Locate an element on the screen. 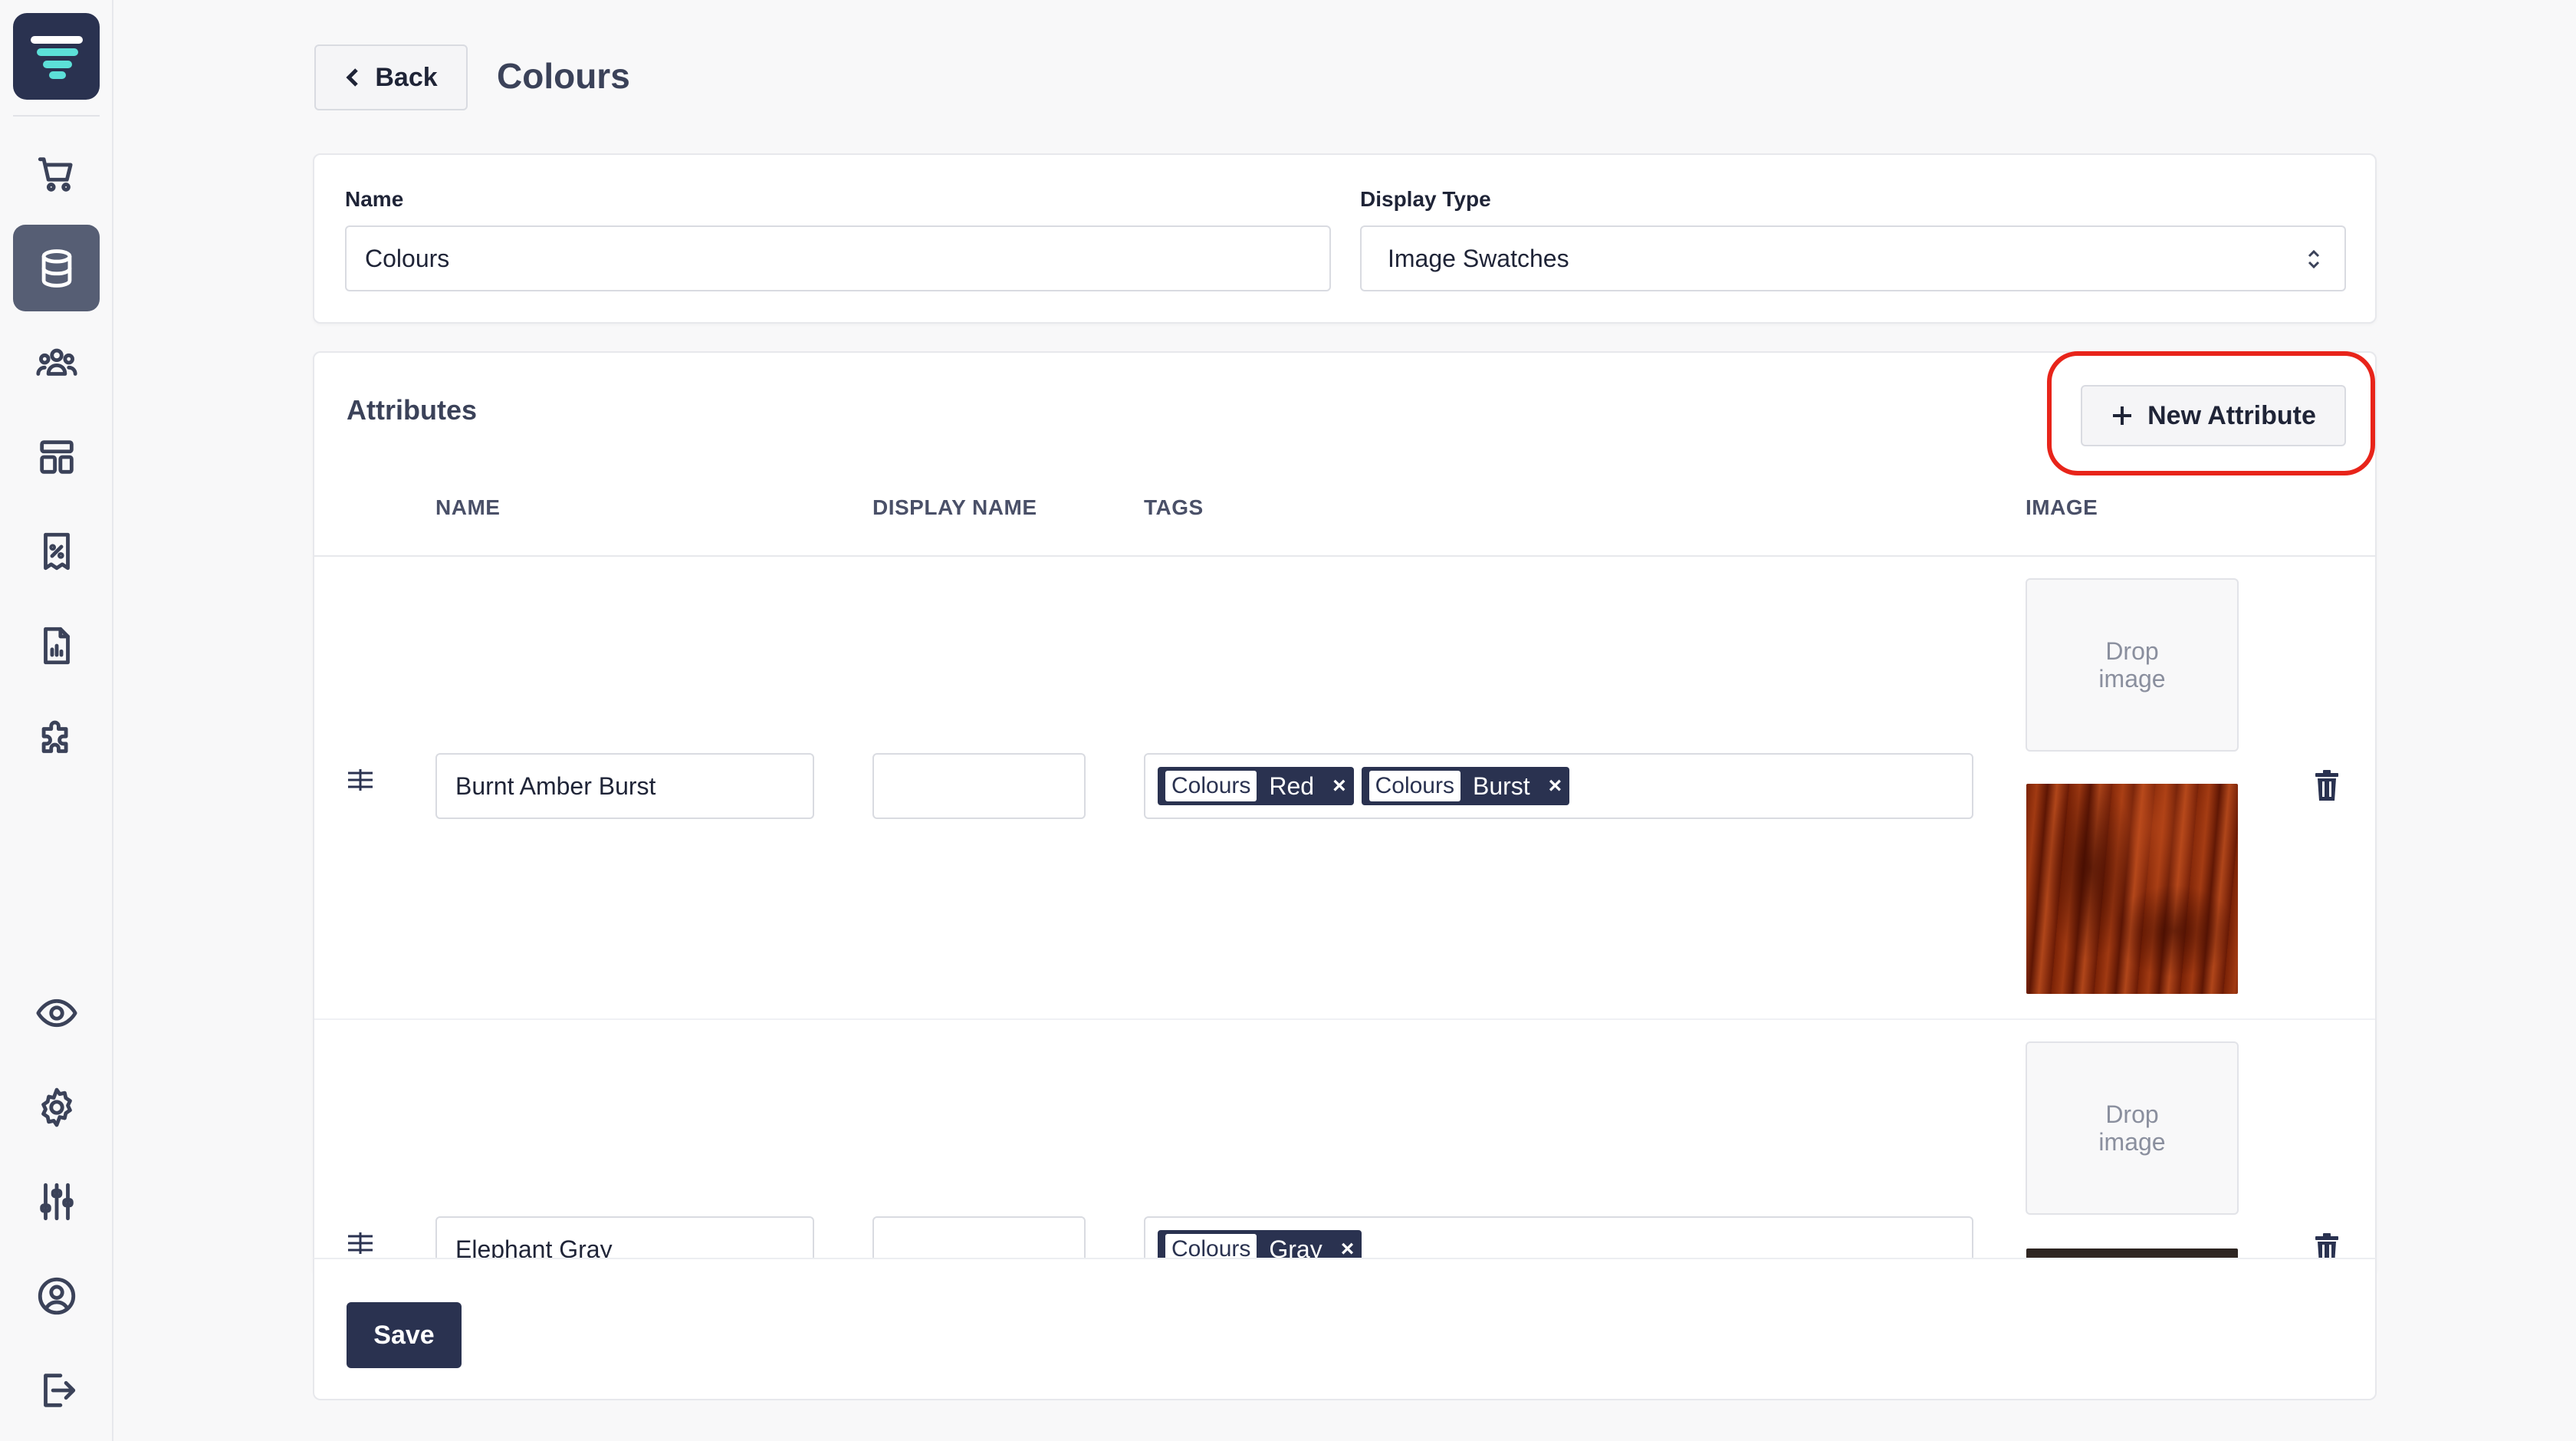  tag-chip: Colours Red × is located at coordinates (1256, 786).